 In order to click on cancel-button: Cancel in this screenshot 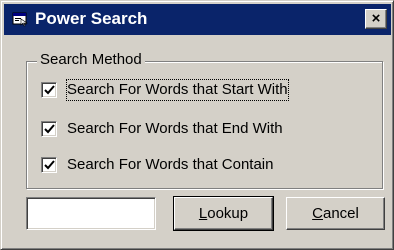, I will do `click(335, 213)`.